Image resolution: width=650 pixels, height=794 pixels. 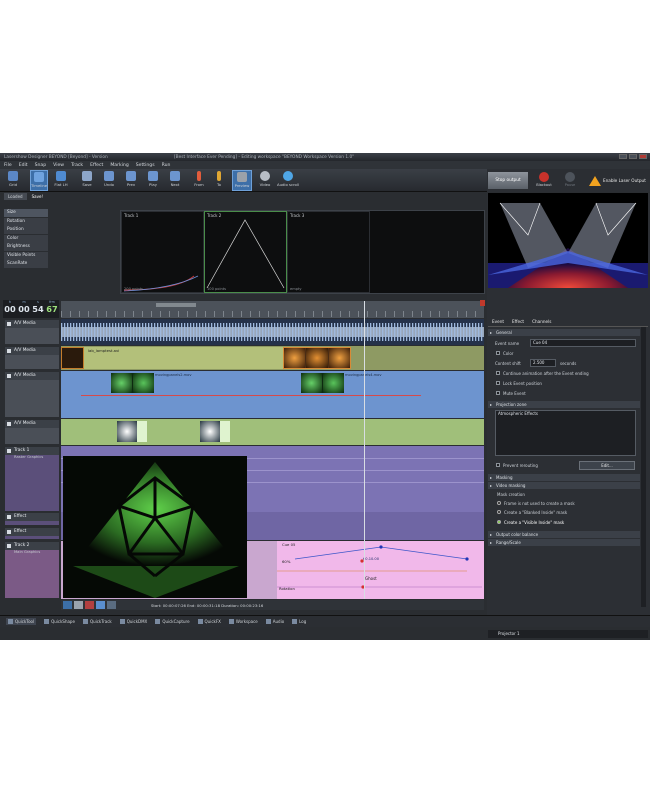 What do you see at coordinates (543, 363) in the screenshot?
I see `content-shift-input: 2.500` at bounding box center [543, 363].